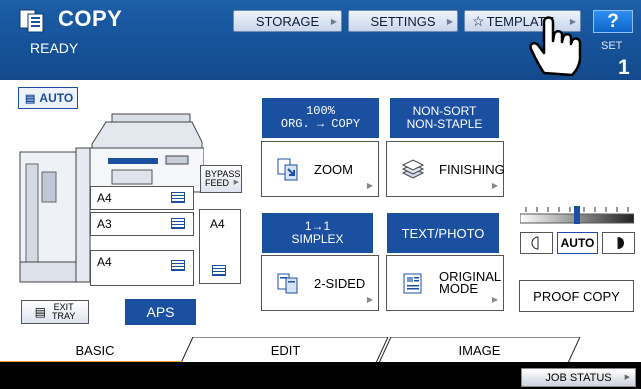 The width and height of the screenshot is (641, 389). Describe the element at coordinates (64, 316) in the screenshot. I see `exit-tray-label-2: TRAY` at that location.